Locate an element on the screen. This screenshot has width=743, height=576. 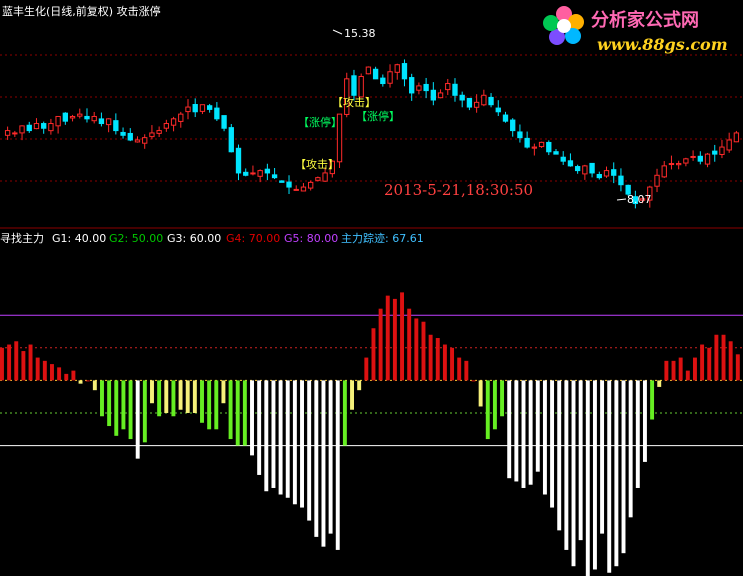
low-price-label: 8.07 is located at coordinates (639, 199).